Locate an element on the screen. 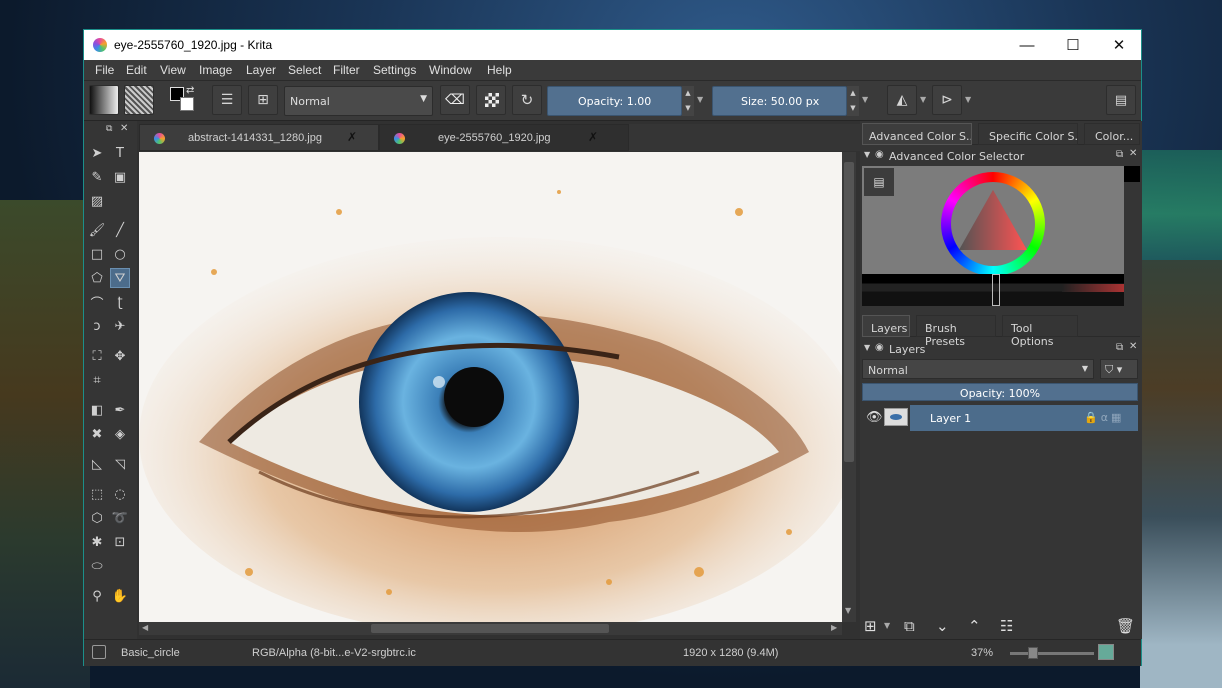 This screenshot has height=688, width=1222. layer-row: 👁 Layer 1 🔒α▦ is located at coordinates (1000, 418).